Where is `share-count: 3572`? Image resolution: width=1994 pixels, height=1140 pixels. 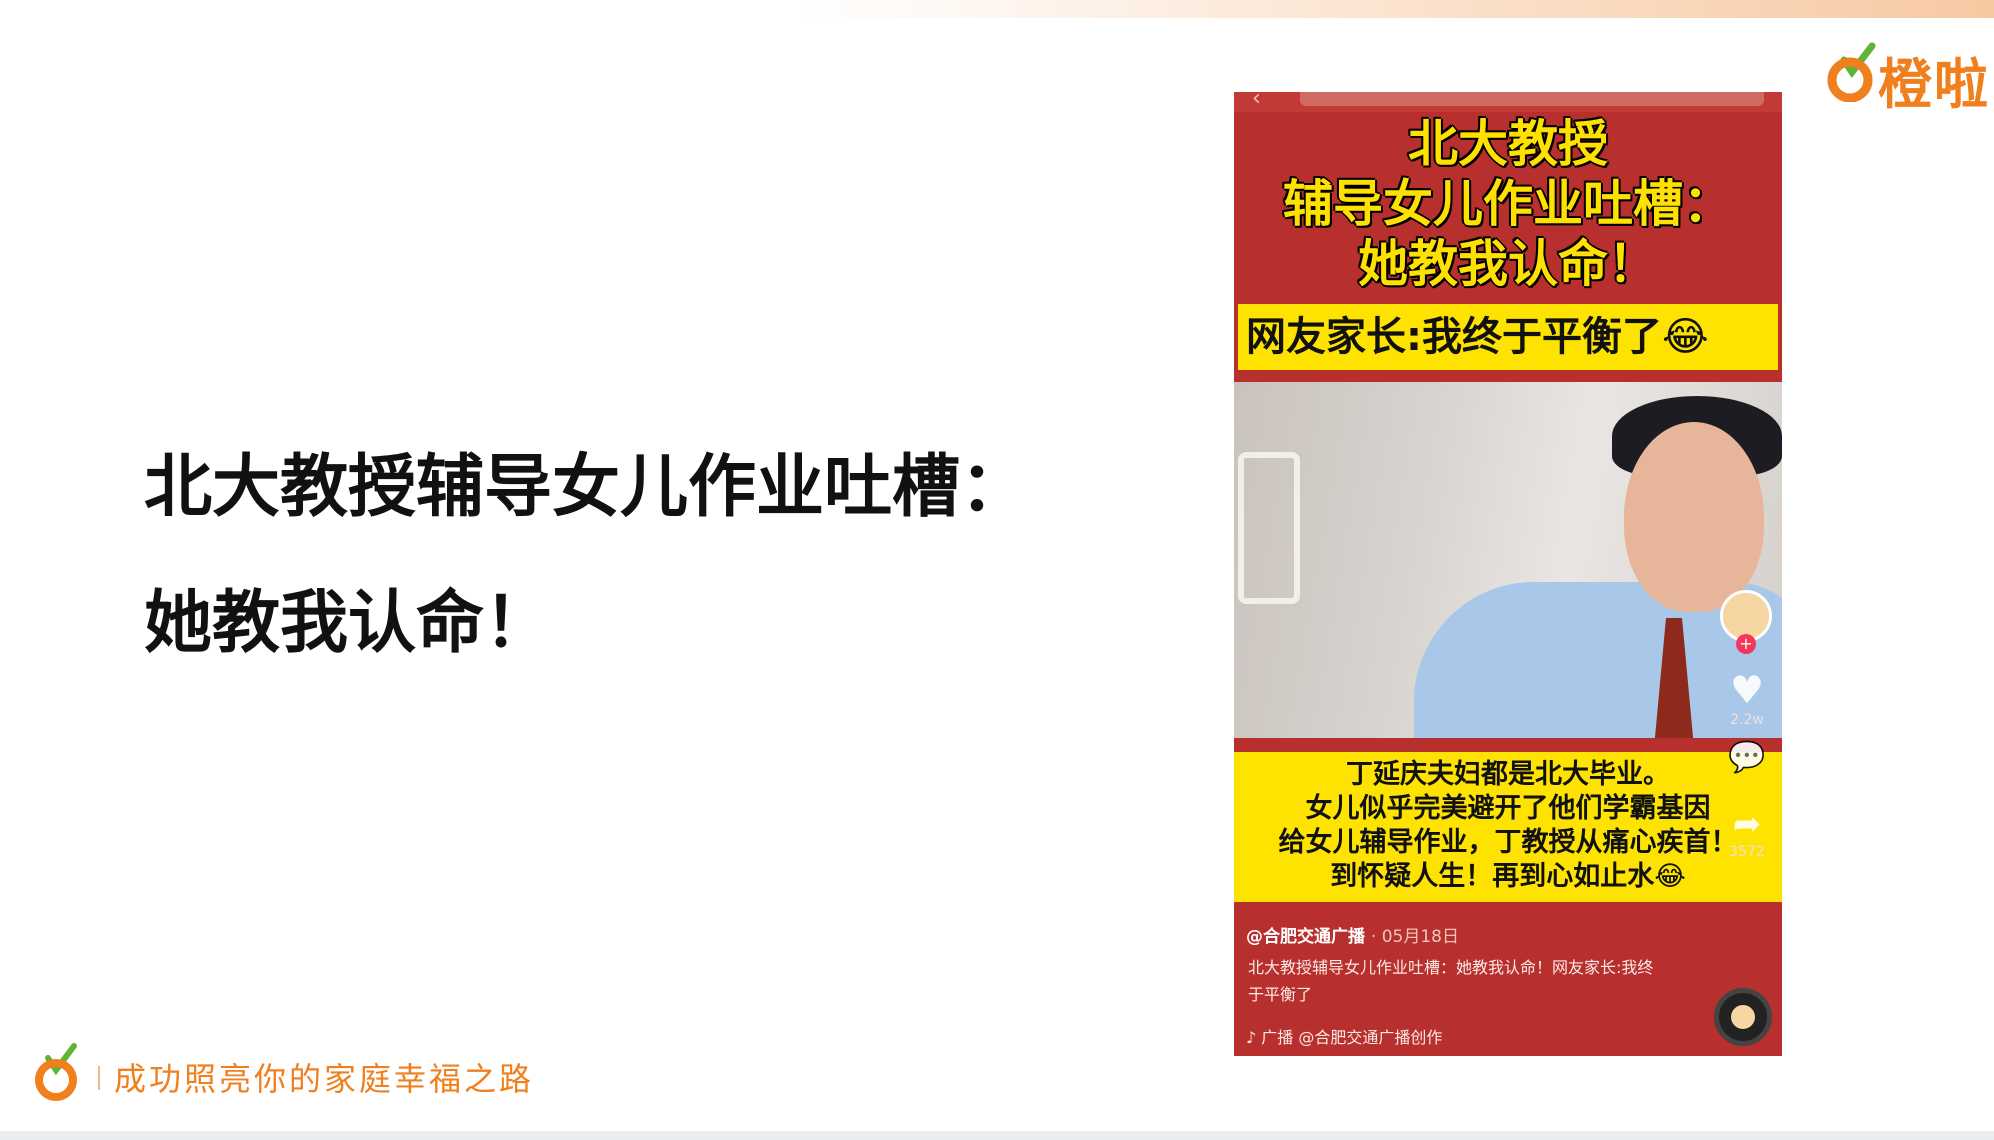 share-count: 3572 is located at coordinates (1747, 852).